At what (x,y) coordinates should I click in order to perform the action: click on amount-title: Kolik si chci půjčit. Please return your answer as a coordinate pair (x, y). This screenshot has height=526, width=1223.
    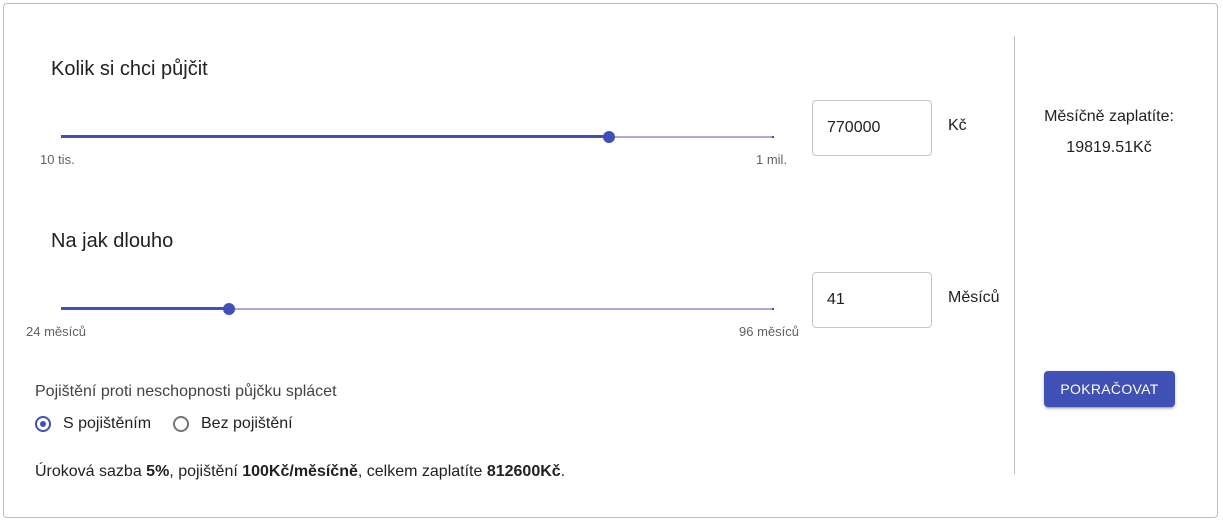
    Looking at the image, I should click on (129, 69).